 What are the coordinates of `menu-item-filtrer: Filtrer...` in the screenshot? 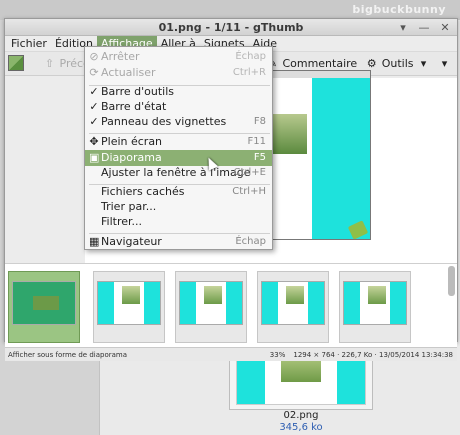 It's located at (178, 222).